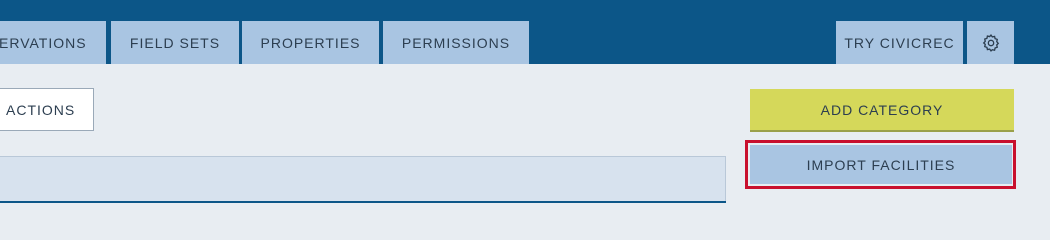 Image resolution: width=1050 pixels, height=240 pixels. I want to click on tab-permissions: PERMISSIONS, so click(456, 42).